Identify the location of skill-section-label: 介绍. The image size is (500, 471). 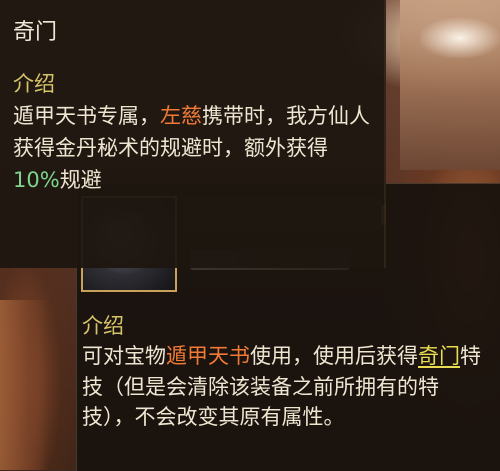
(34, 84).